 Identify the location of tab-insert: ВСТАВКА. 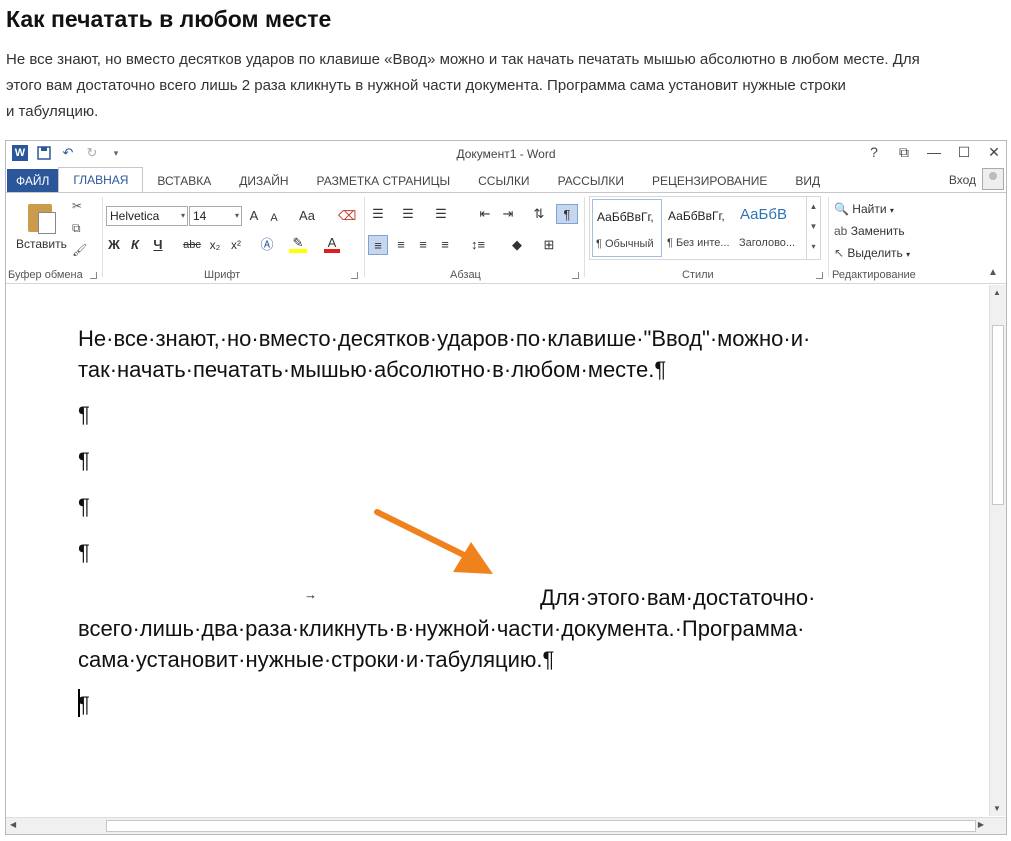
(184, 181).